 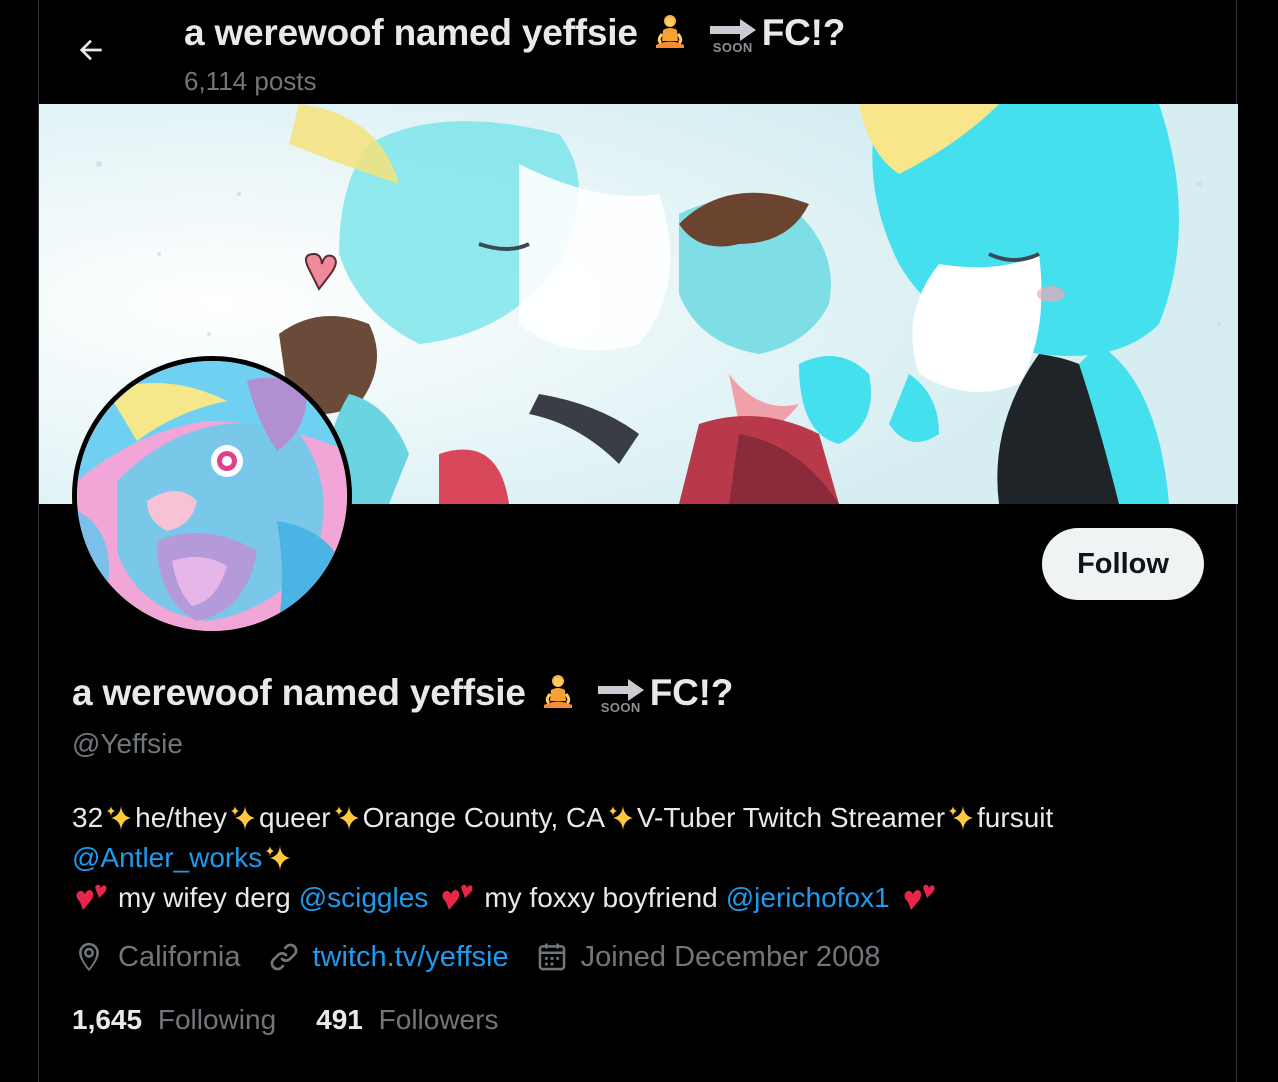 I want to click on post-count: 6,114 posts, so click(x=250, y=81).